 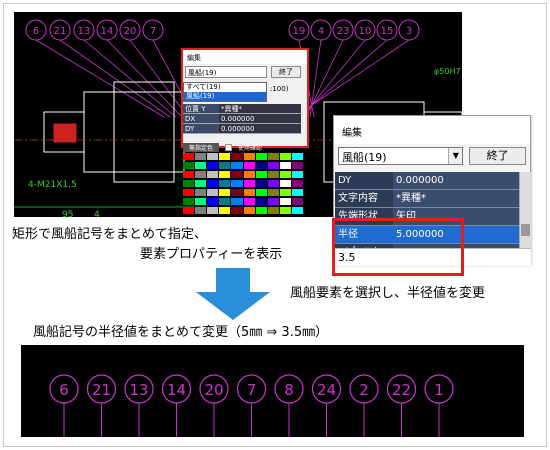 I want to click on scrollbar-thumb, so click(x=525, y=230).